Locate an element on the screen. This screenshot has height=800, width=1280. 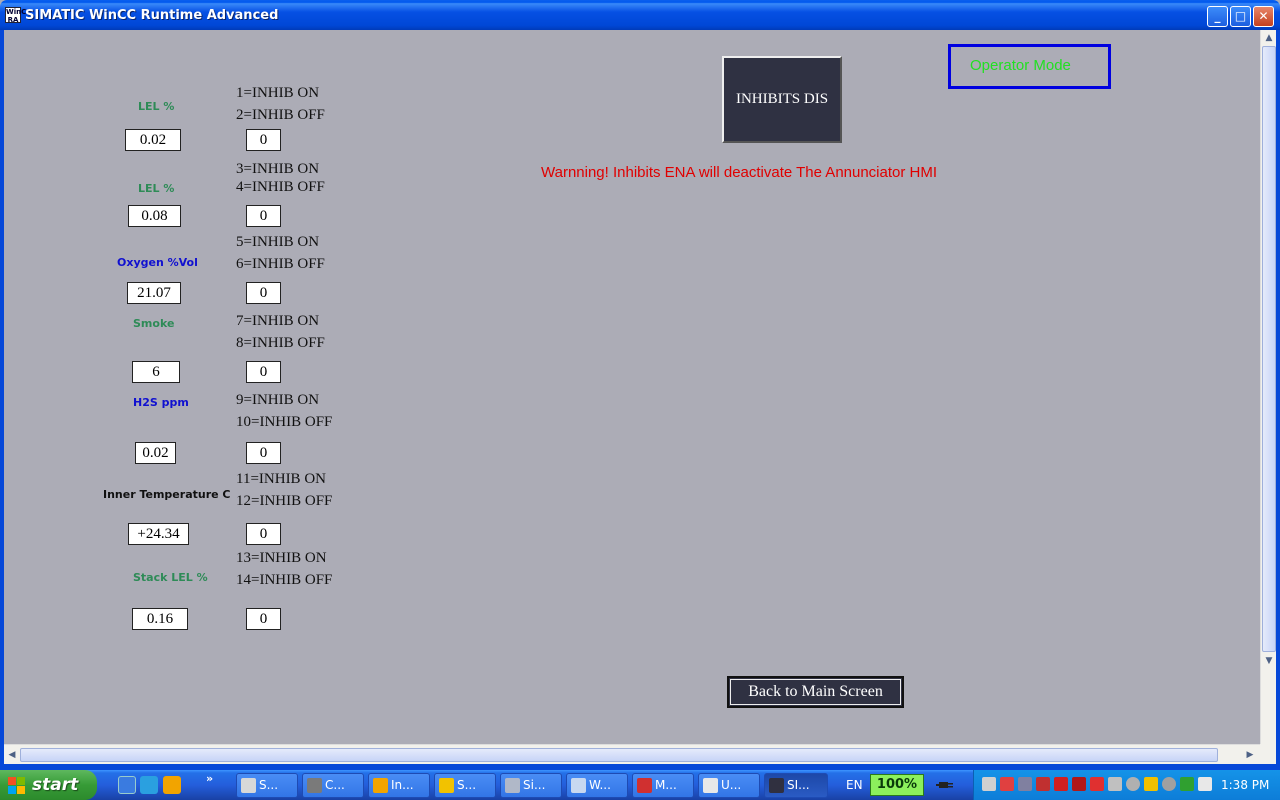
zoom-indicator: 100% is located at coordinates (897, 785).